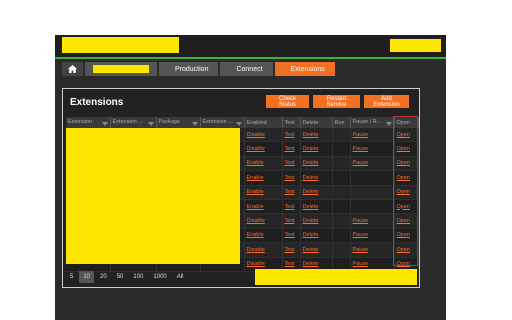  Describe the element at coordinates (316, 122) in the screenshot. I see `header-delete: Delete` at that location.